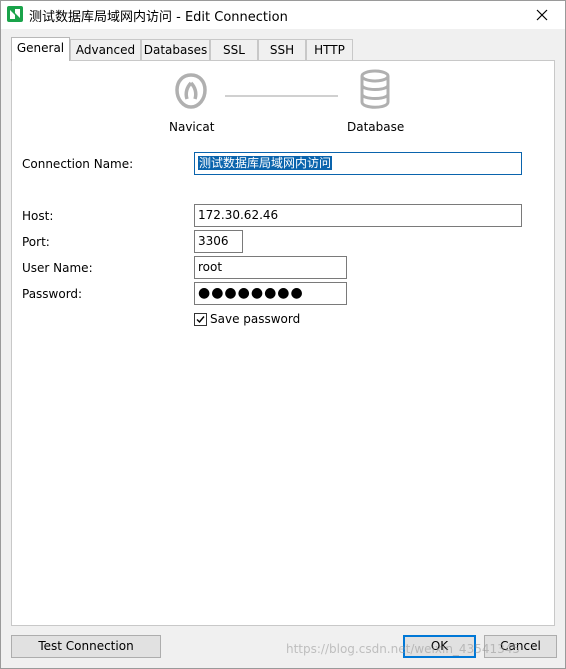 The width and height of the screenshot is (566, 669). I want to click on password-label: Password:, so click(52, 294).